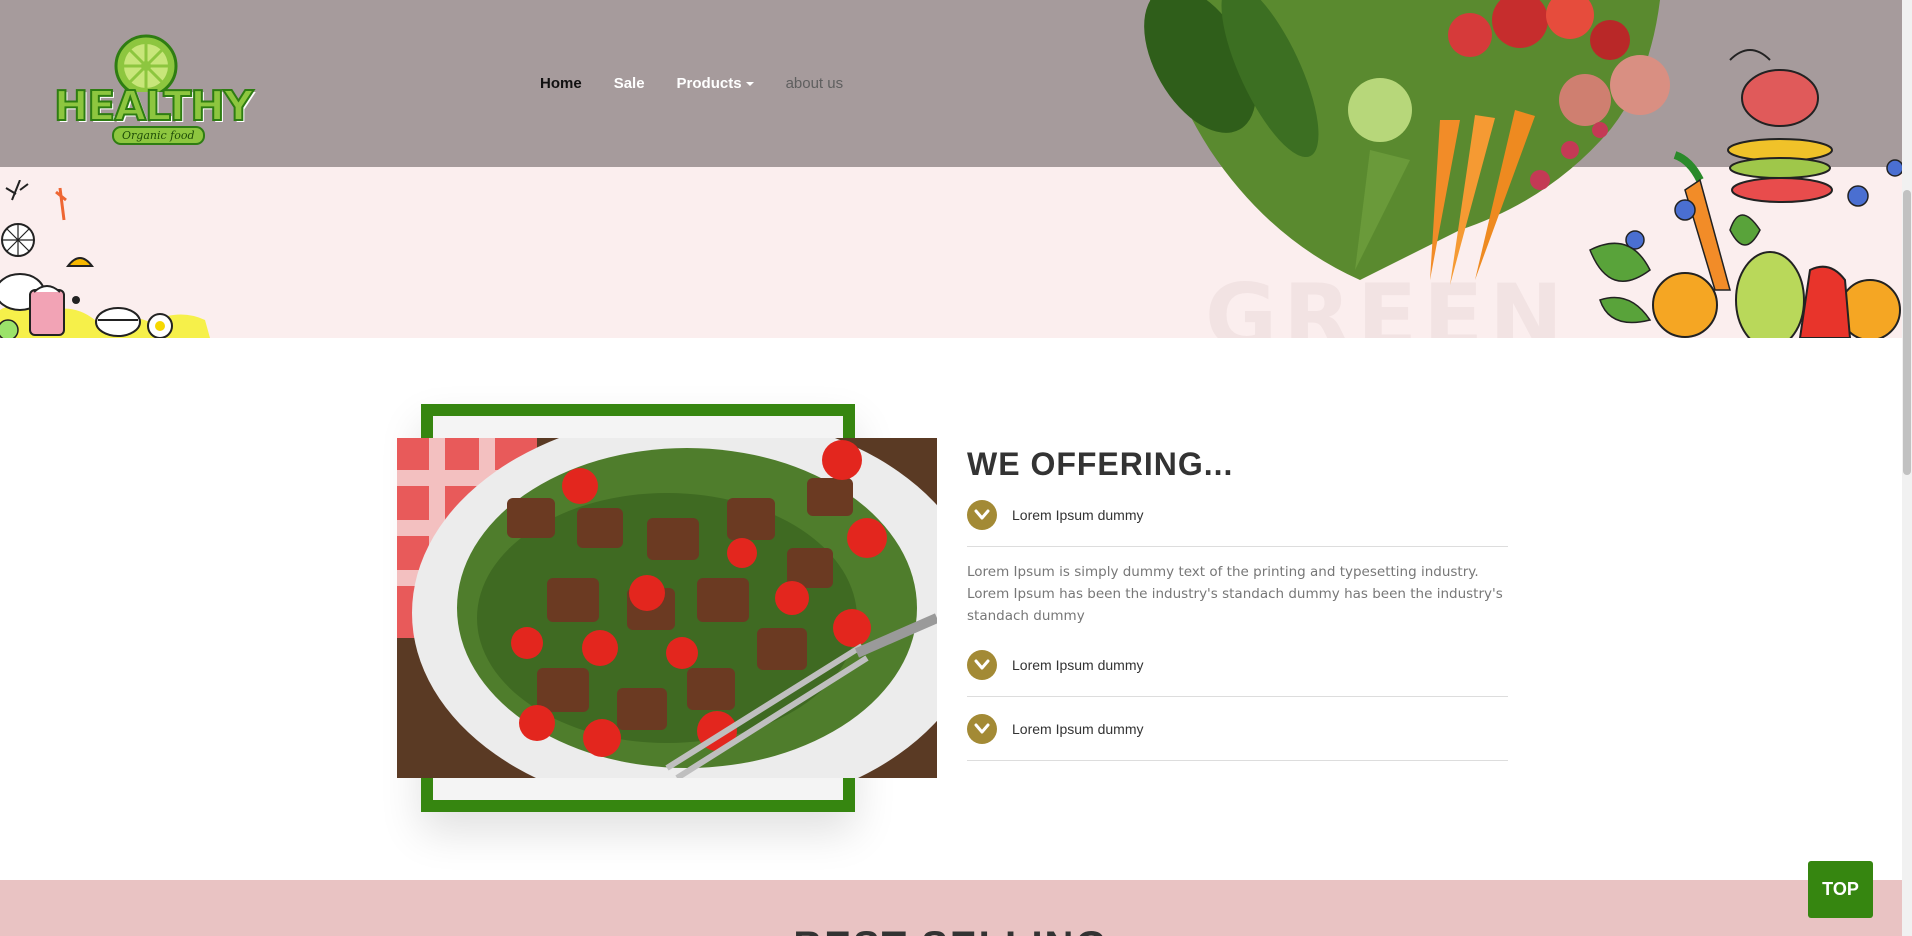  I want to click on logo-subtitle: Organic food, so click(158, 135).